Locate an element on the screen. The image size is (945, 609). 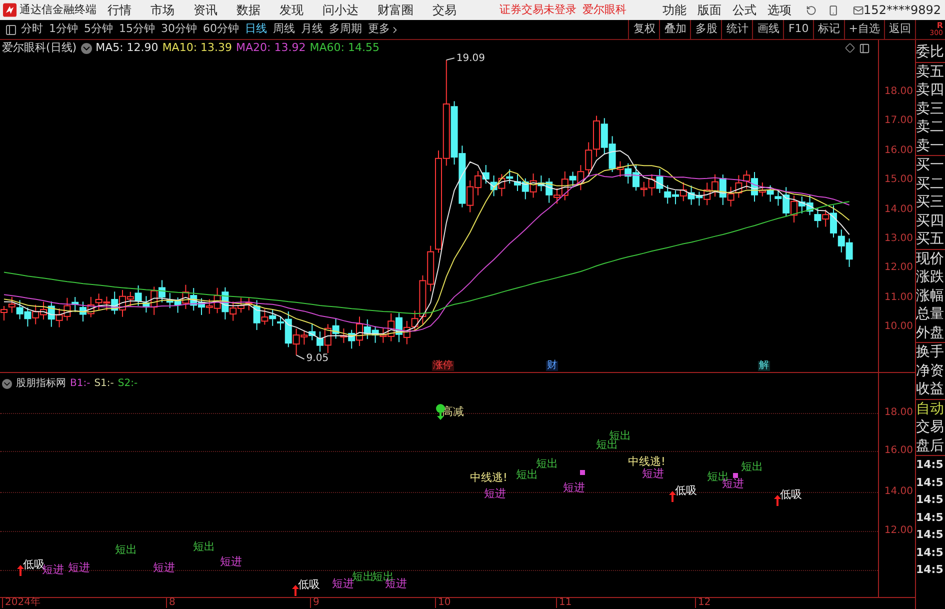
high-price-label: 19.09 is located at coordinates (471, 59).